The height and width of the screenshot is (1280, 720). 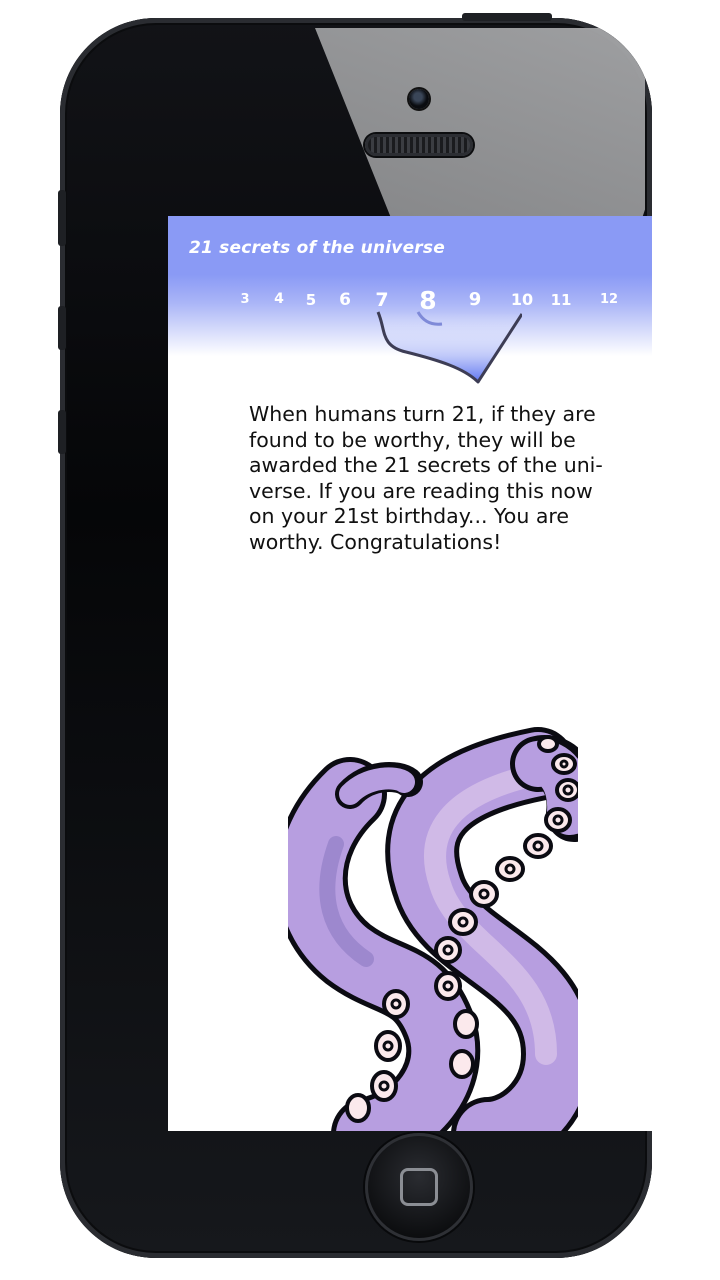 I want to click on intro-line: on your 21st birthday... You are, so click(x=409, y=516).